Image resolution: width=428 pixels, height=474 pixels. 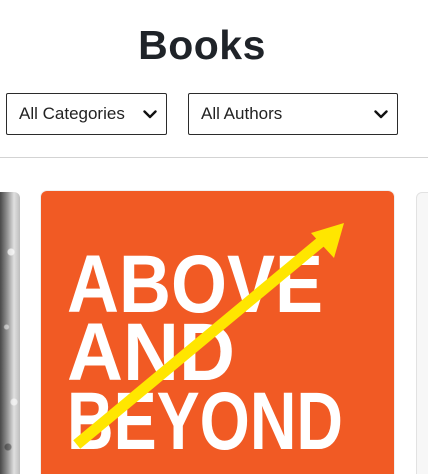 I want to click on author-filter-select: All Authors, so click(x=293, y=114).